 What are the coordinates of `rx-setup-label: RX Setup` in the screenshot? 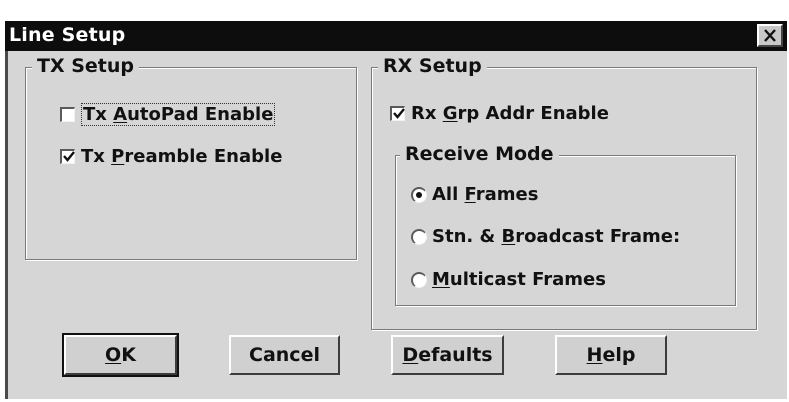 It's located at (432, 66).